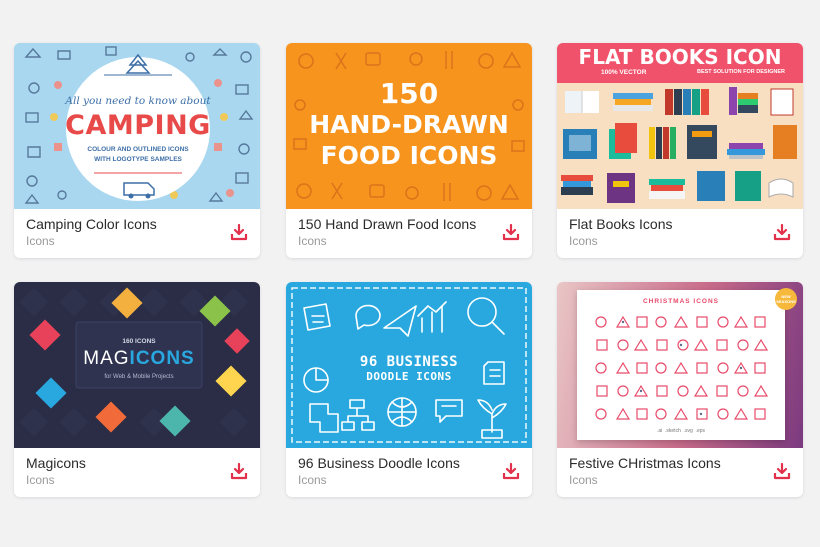 The height and width of the screenshot is (547, 820). I want to click on magicons-wordmark-a: MAG, so click(106, 358).